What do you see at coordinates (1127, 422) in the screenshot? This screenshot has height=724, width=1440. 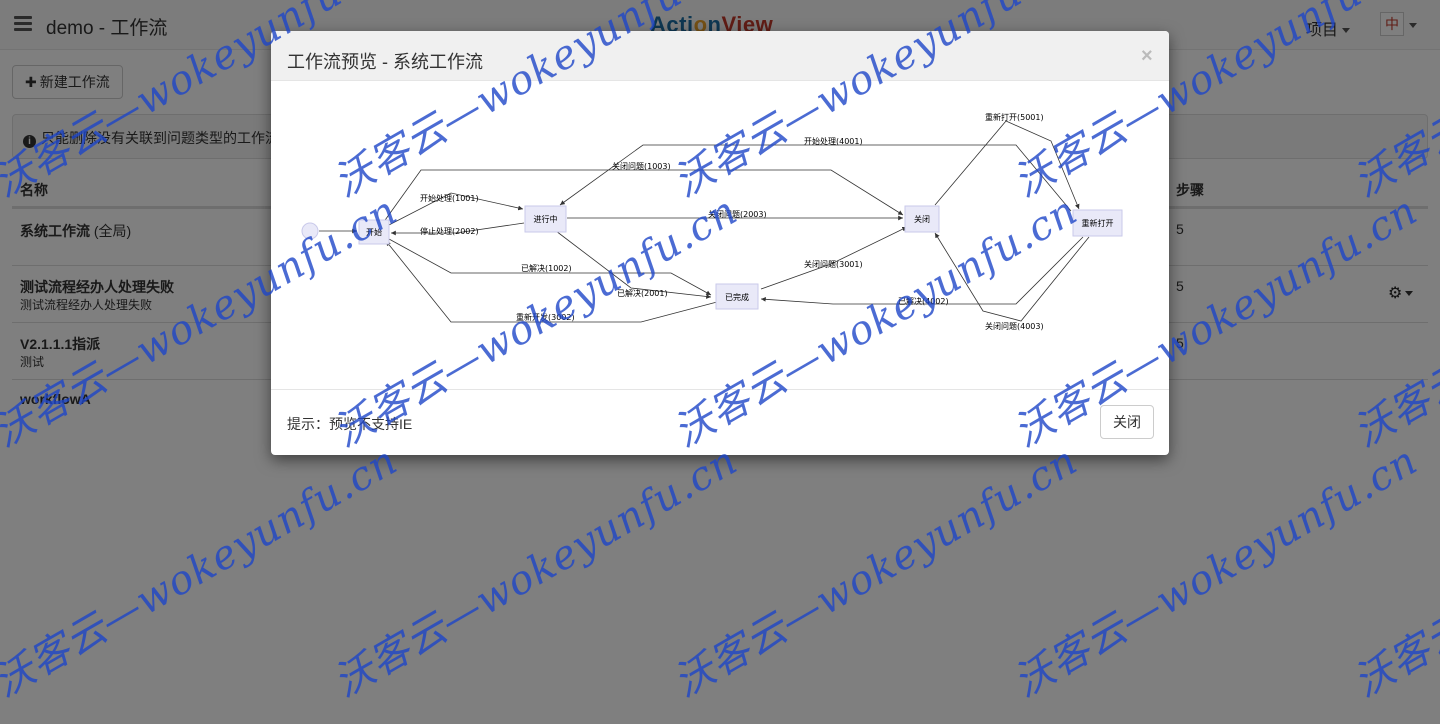 I see `close-button: 关闭` at bounding box center [1127, 422].